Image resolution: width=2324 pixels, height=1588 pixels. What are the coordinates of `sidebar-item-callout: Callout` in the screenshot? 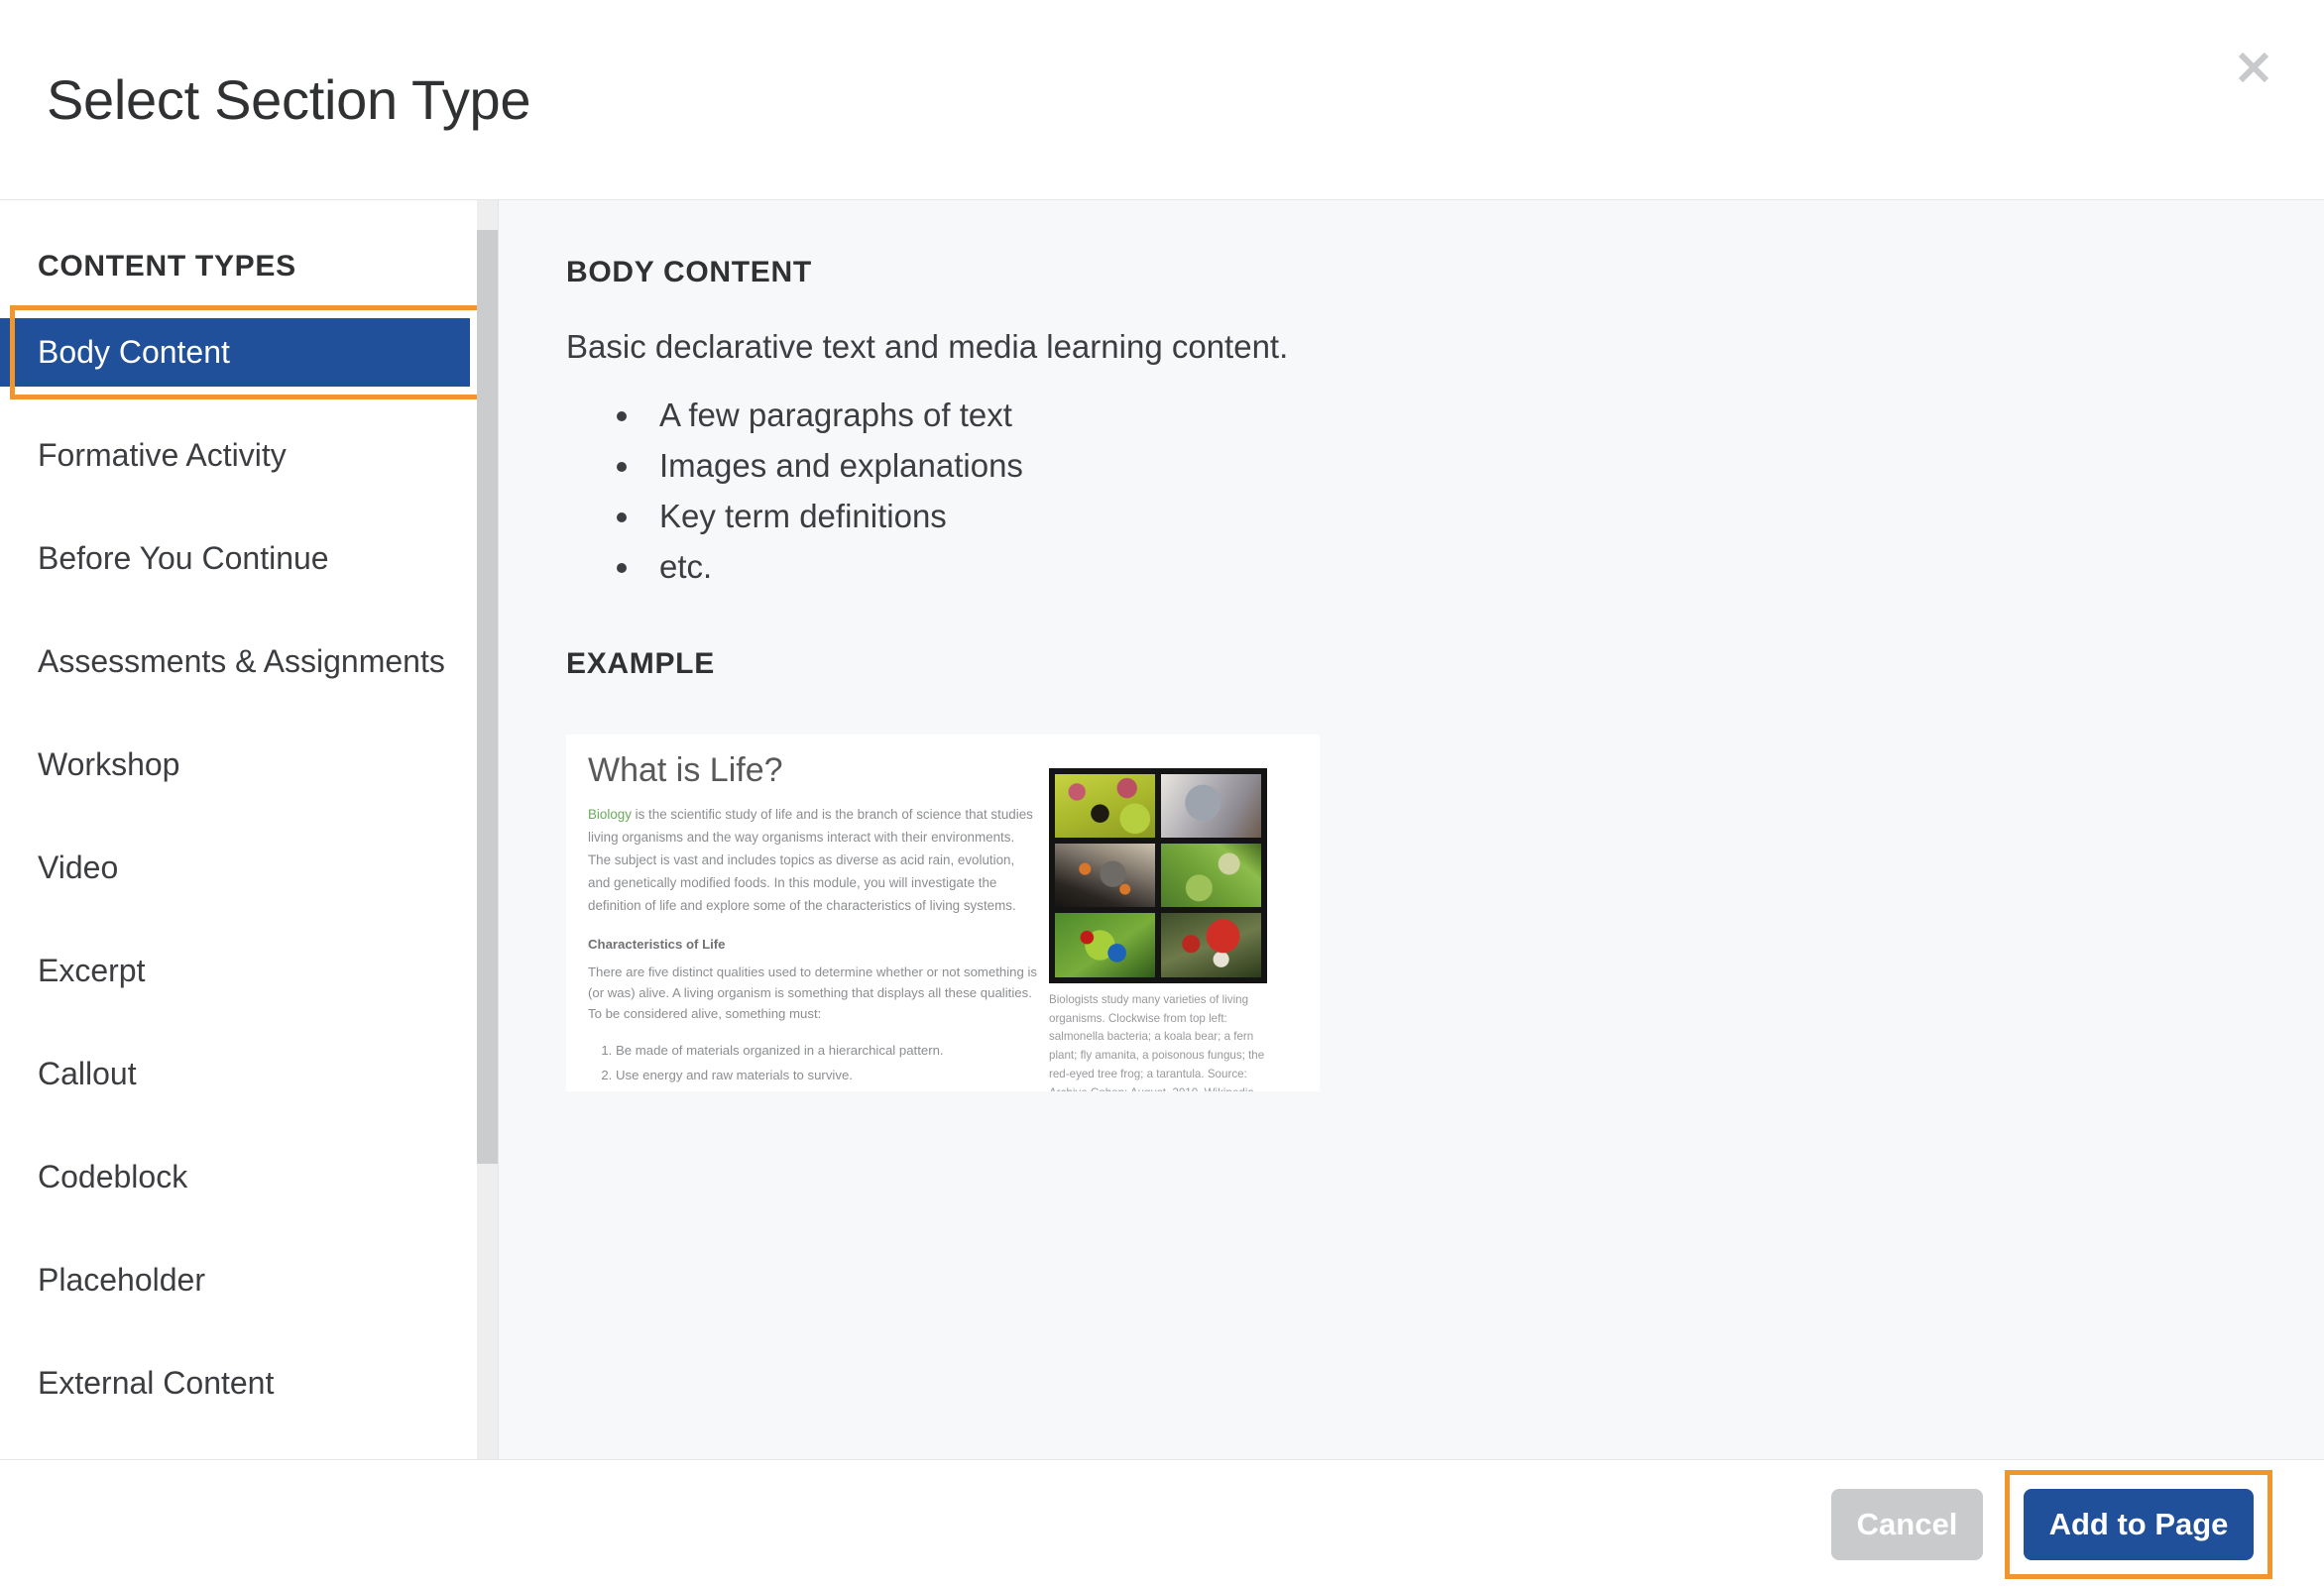 It's located at (235, 1074).